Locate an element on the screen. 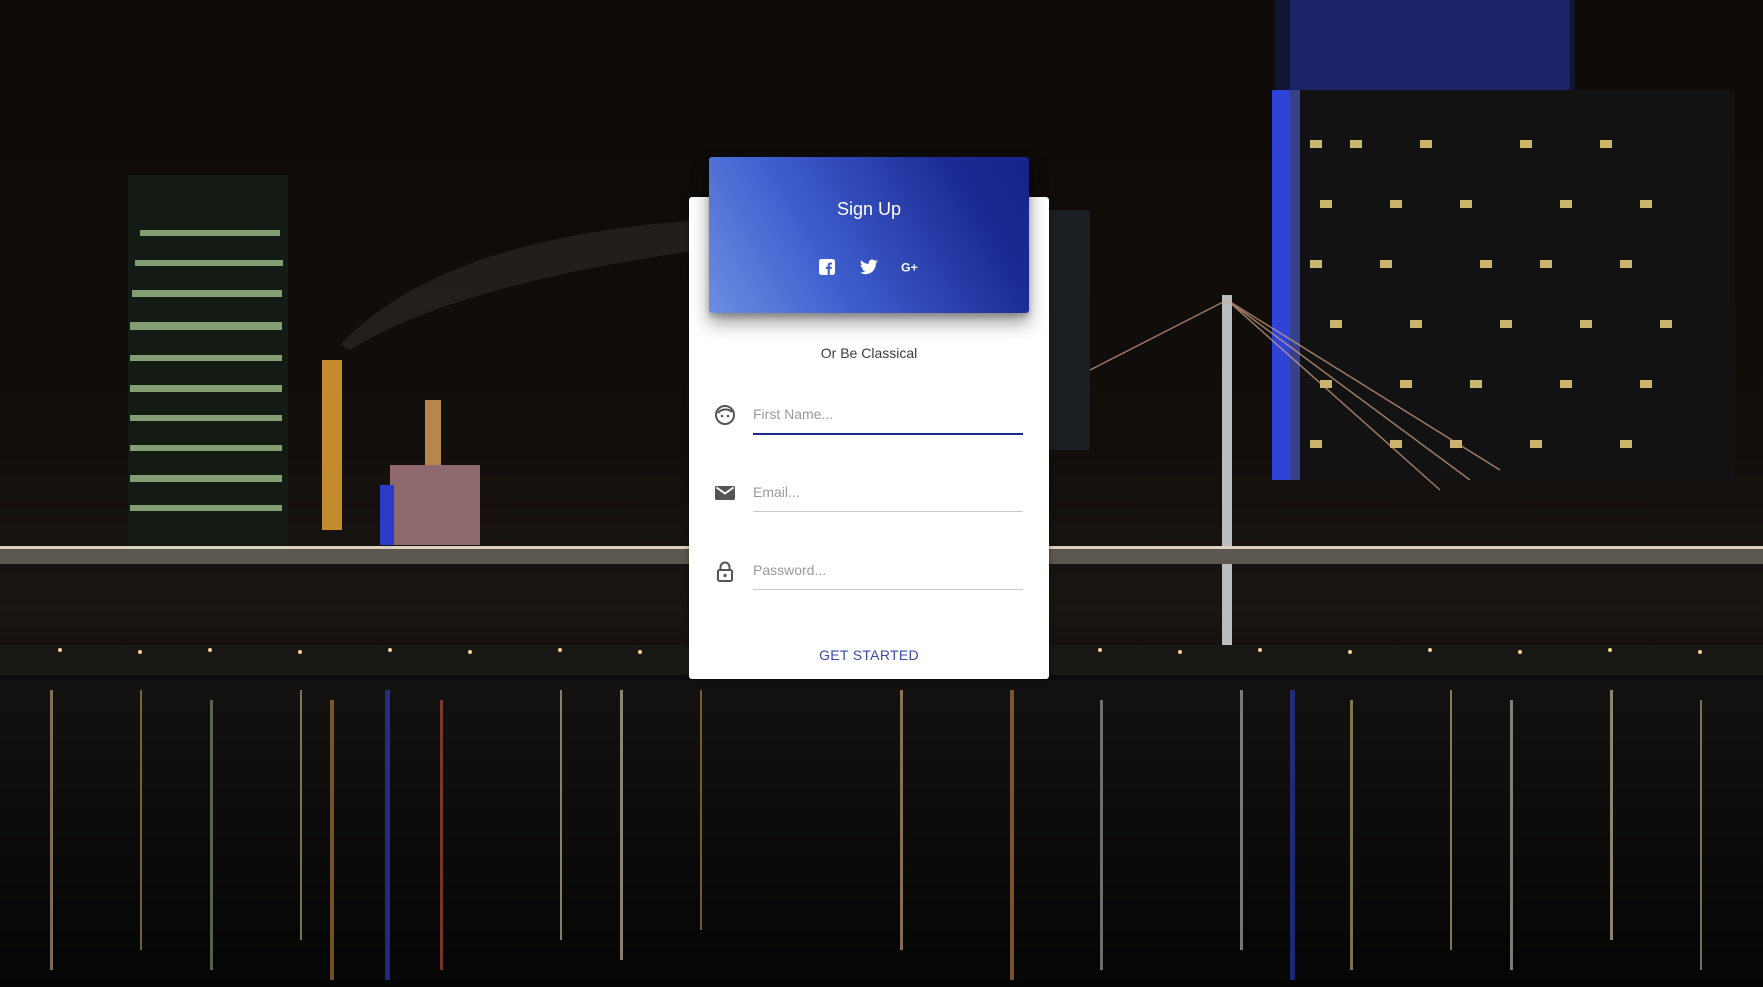 This screenshot has width=1763, height=987. card-header: Sign Up G+ is located at coordinates (869, 235).